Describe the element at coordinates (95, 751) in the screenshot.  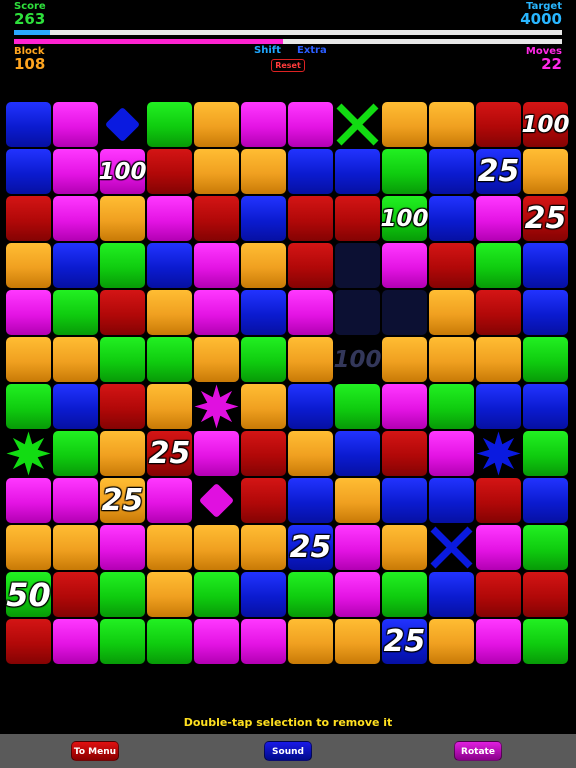
I see `to-menu-button: To Menu` at that location.